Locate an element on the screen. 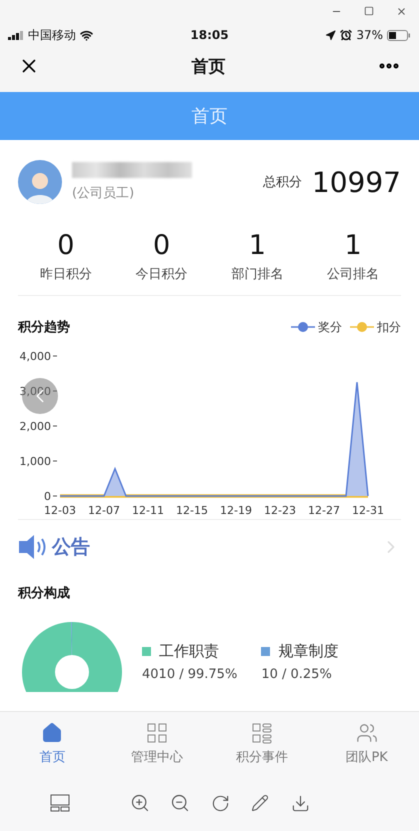 This screenshot has width=419, height=831. axis-tick-label: 12-07 is located at coordinates (104, 510).